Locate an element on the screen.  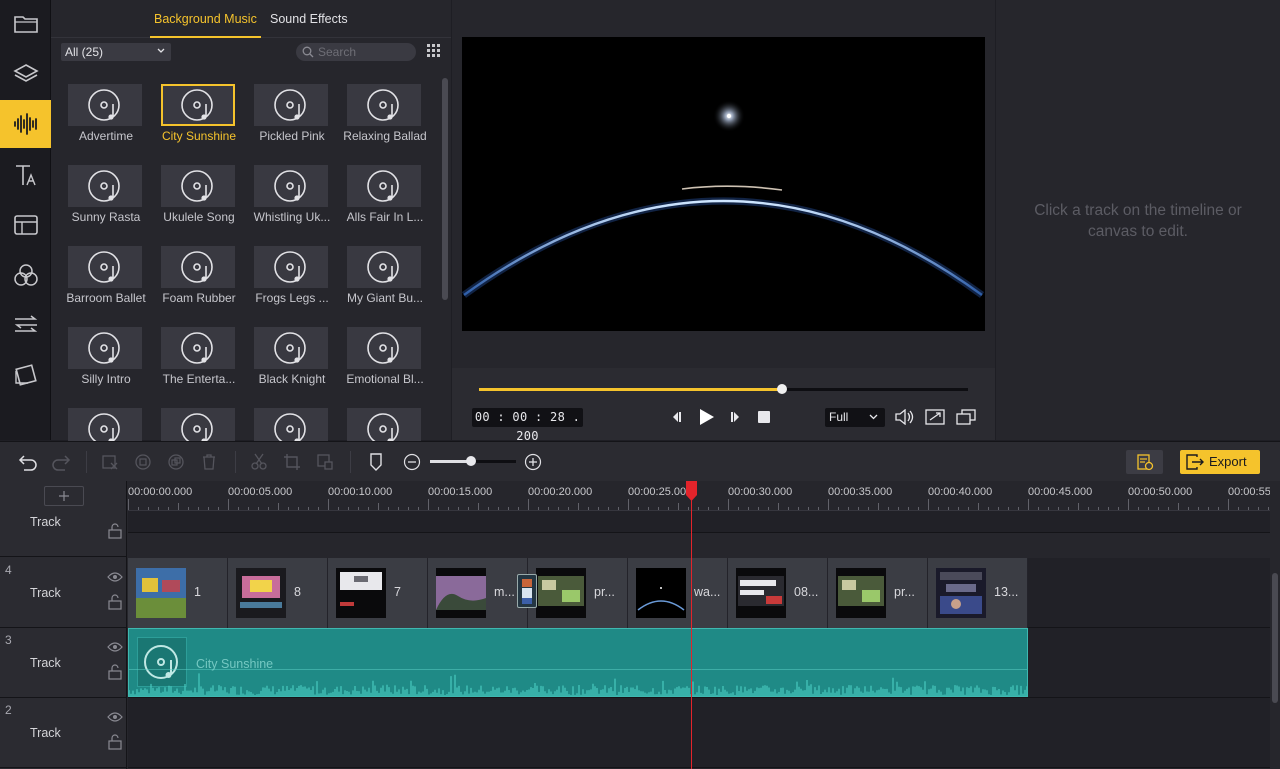
trash-button is located at coordinates (209, 462).